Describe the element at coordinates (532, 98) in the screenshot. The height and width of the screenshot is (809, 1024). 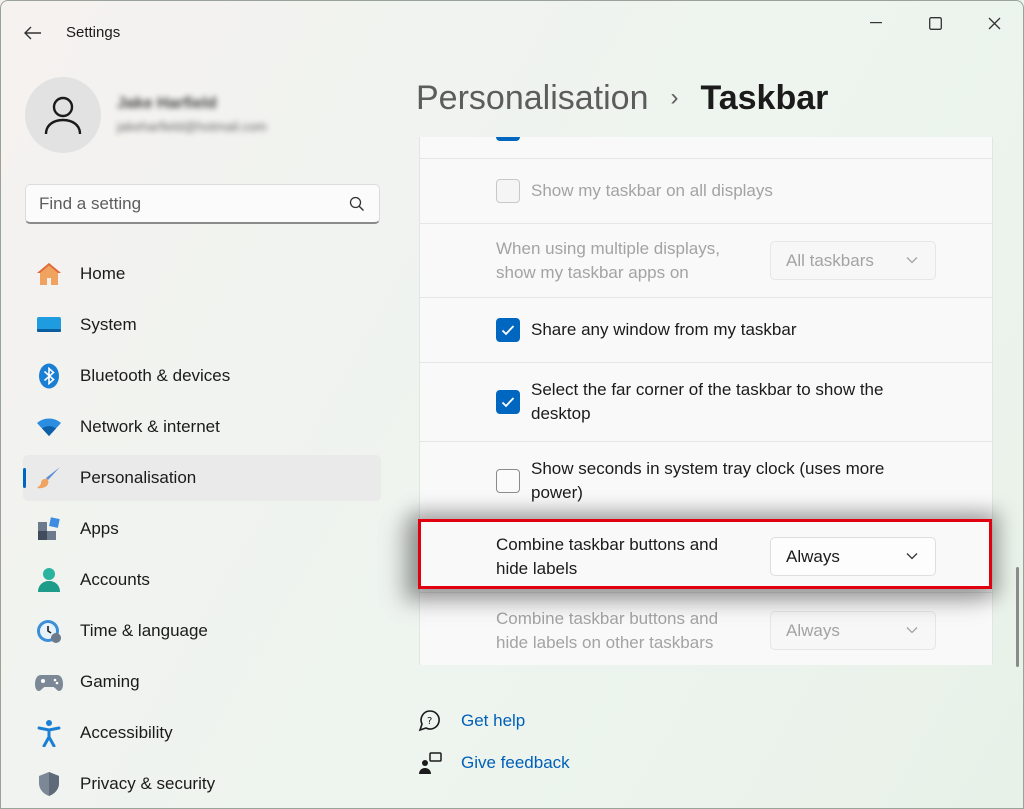
I see `breadcrumb-parent: Personalisation` at that location.